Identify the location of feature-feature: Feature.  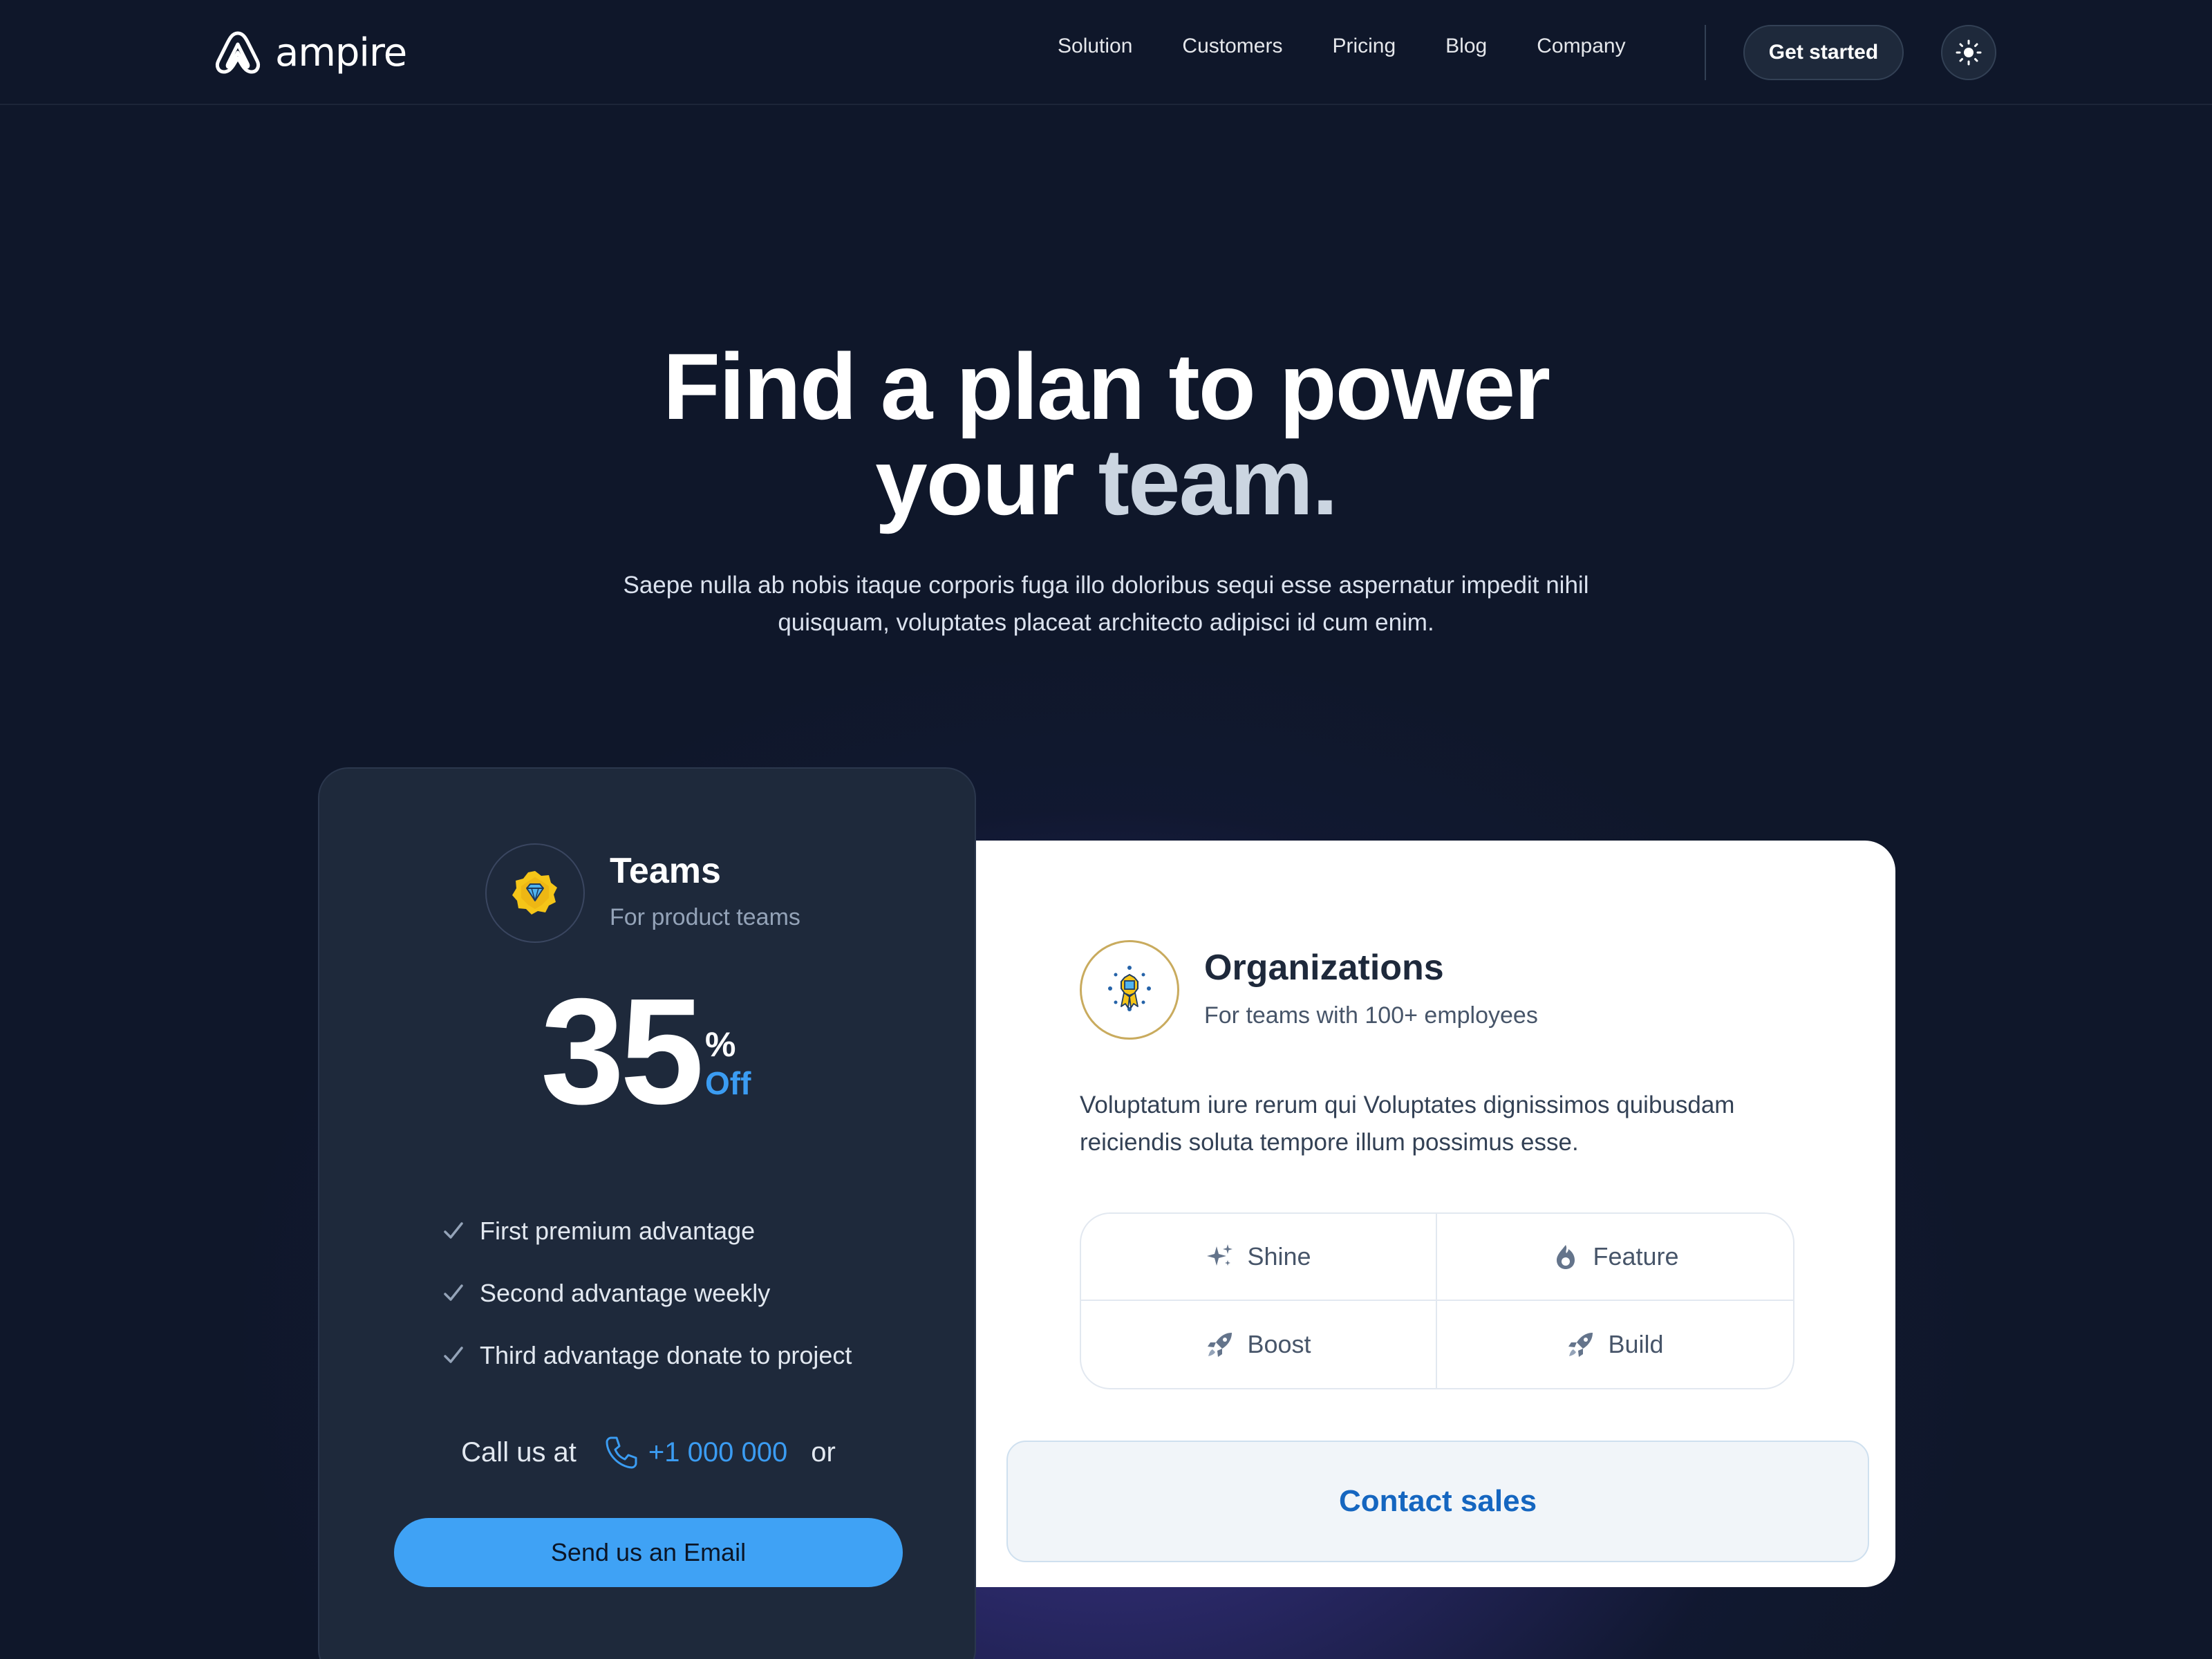
(1615, 1257).